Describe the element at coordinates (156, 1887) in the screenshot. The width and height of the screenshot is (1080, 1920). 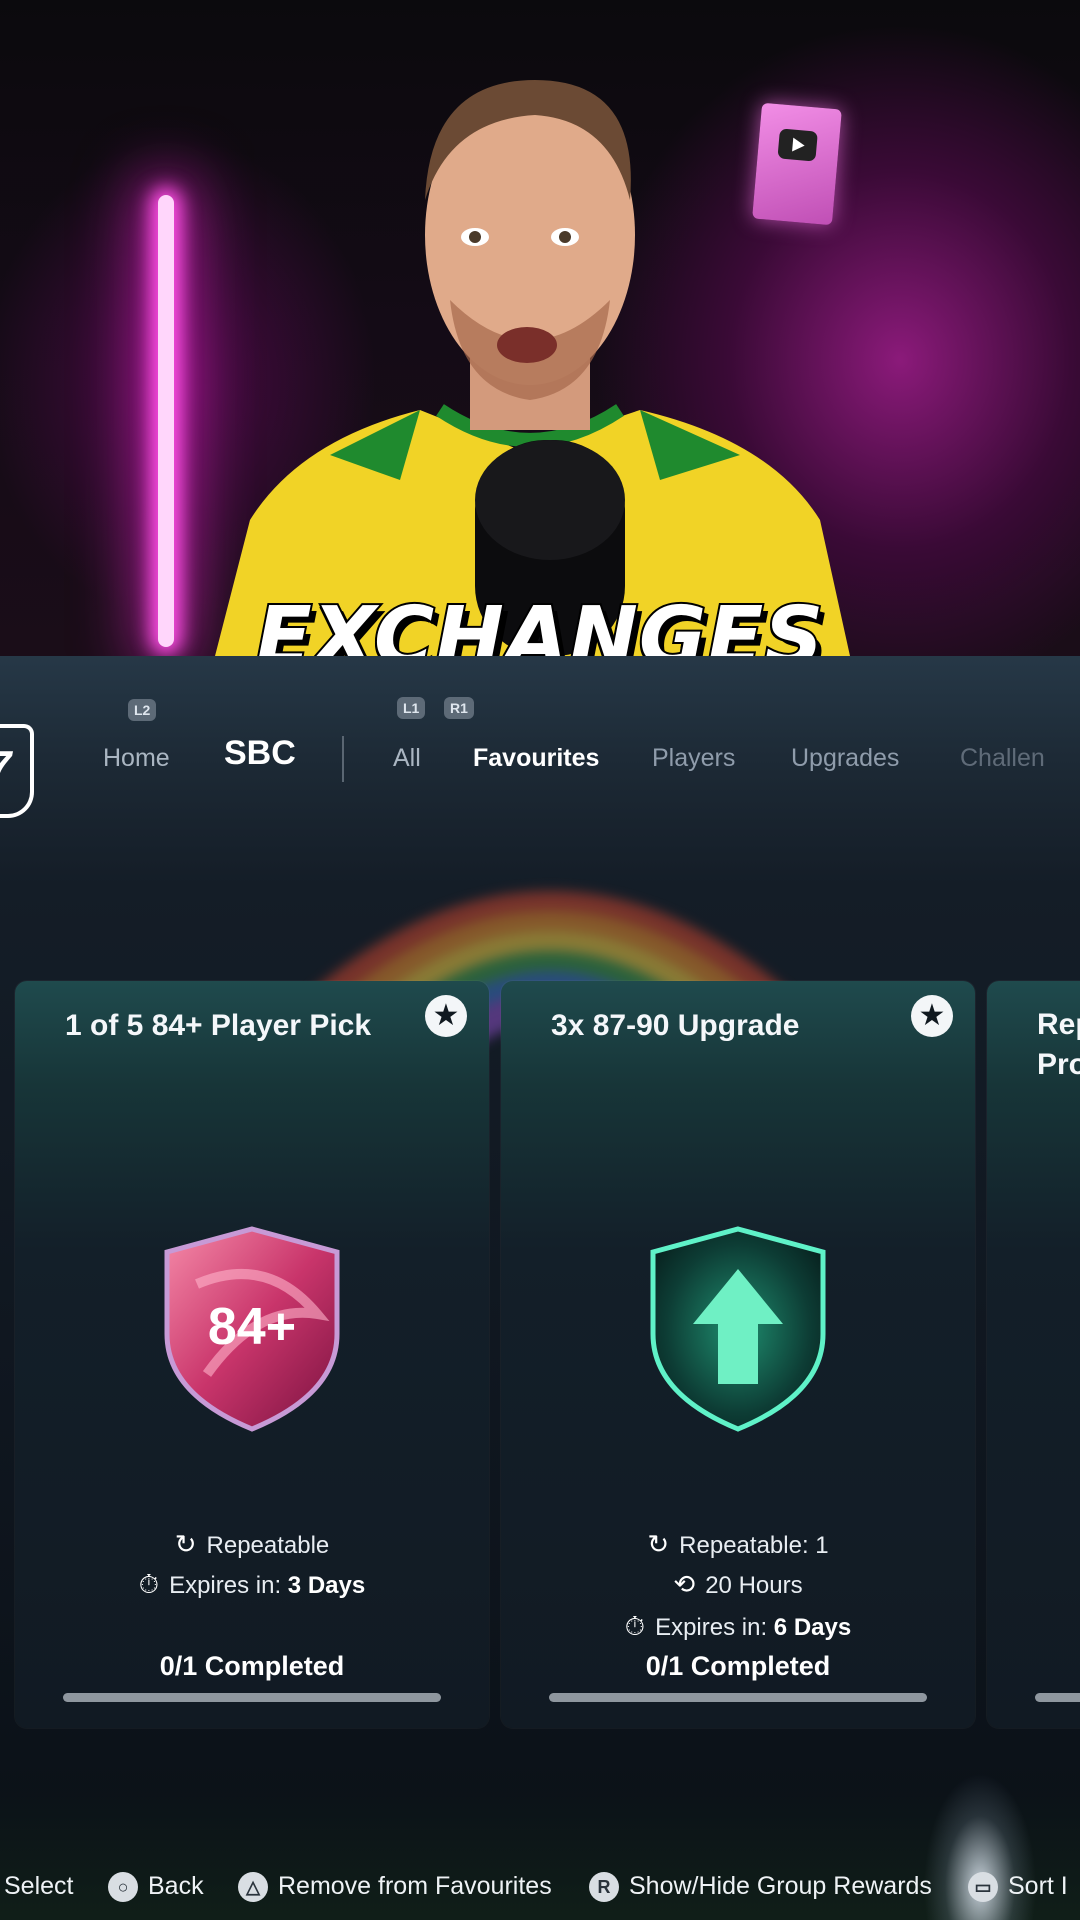
I see `hint-back: ○ Back` at that location.